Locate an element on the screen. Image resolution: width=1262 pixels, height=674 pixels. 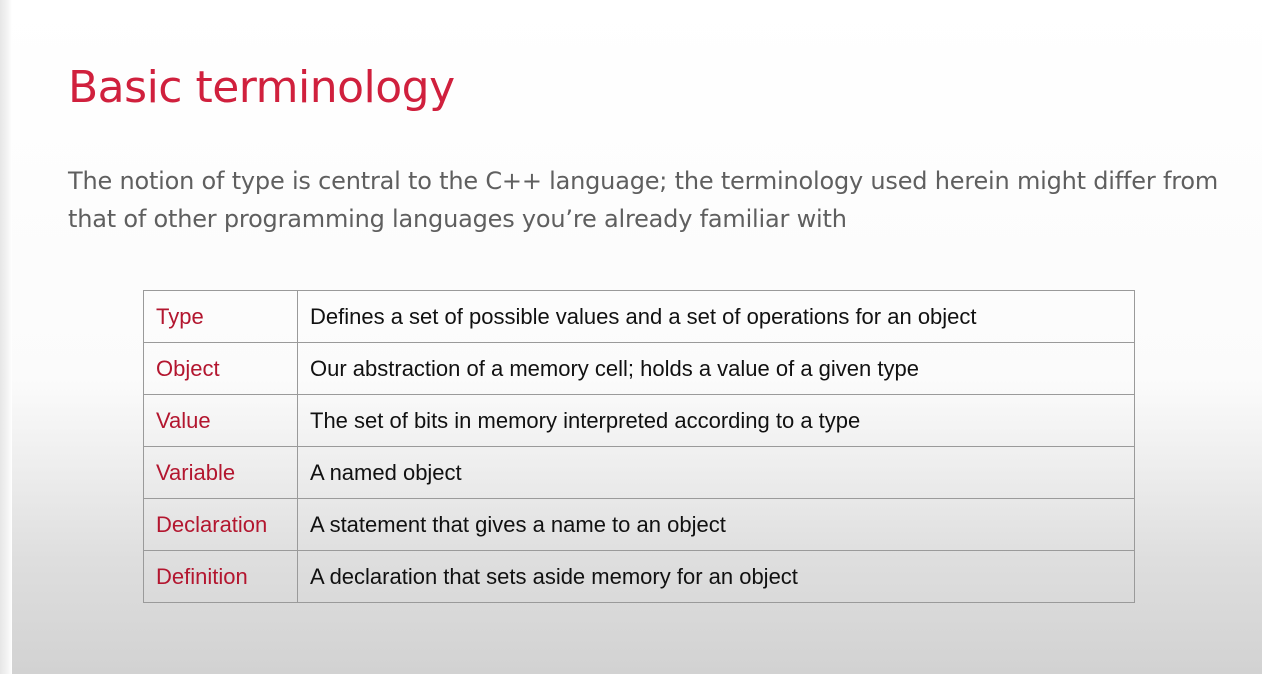
term-cell: Type is located at coordinates (220, 316).